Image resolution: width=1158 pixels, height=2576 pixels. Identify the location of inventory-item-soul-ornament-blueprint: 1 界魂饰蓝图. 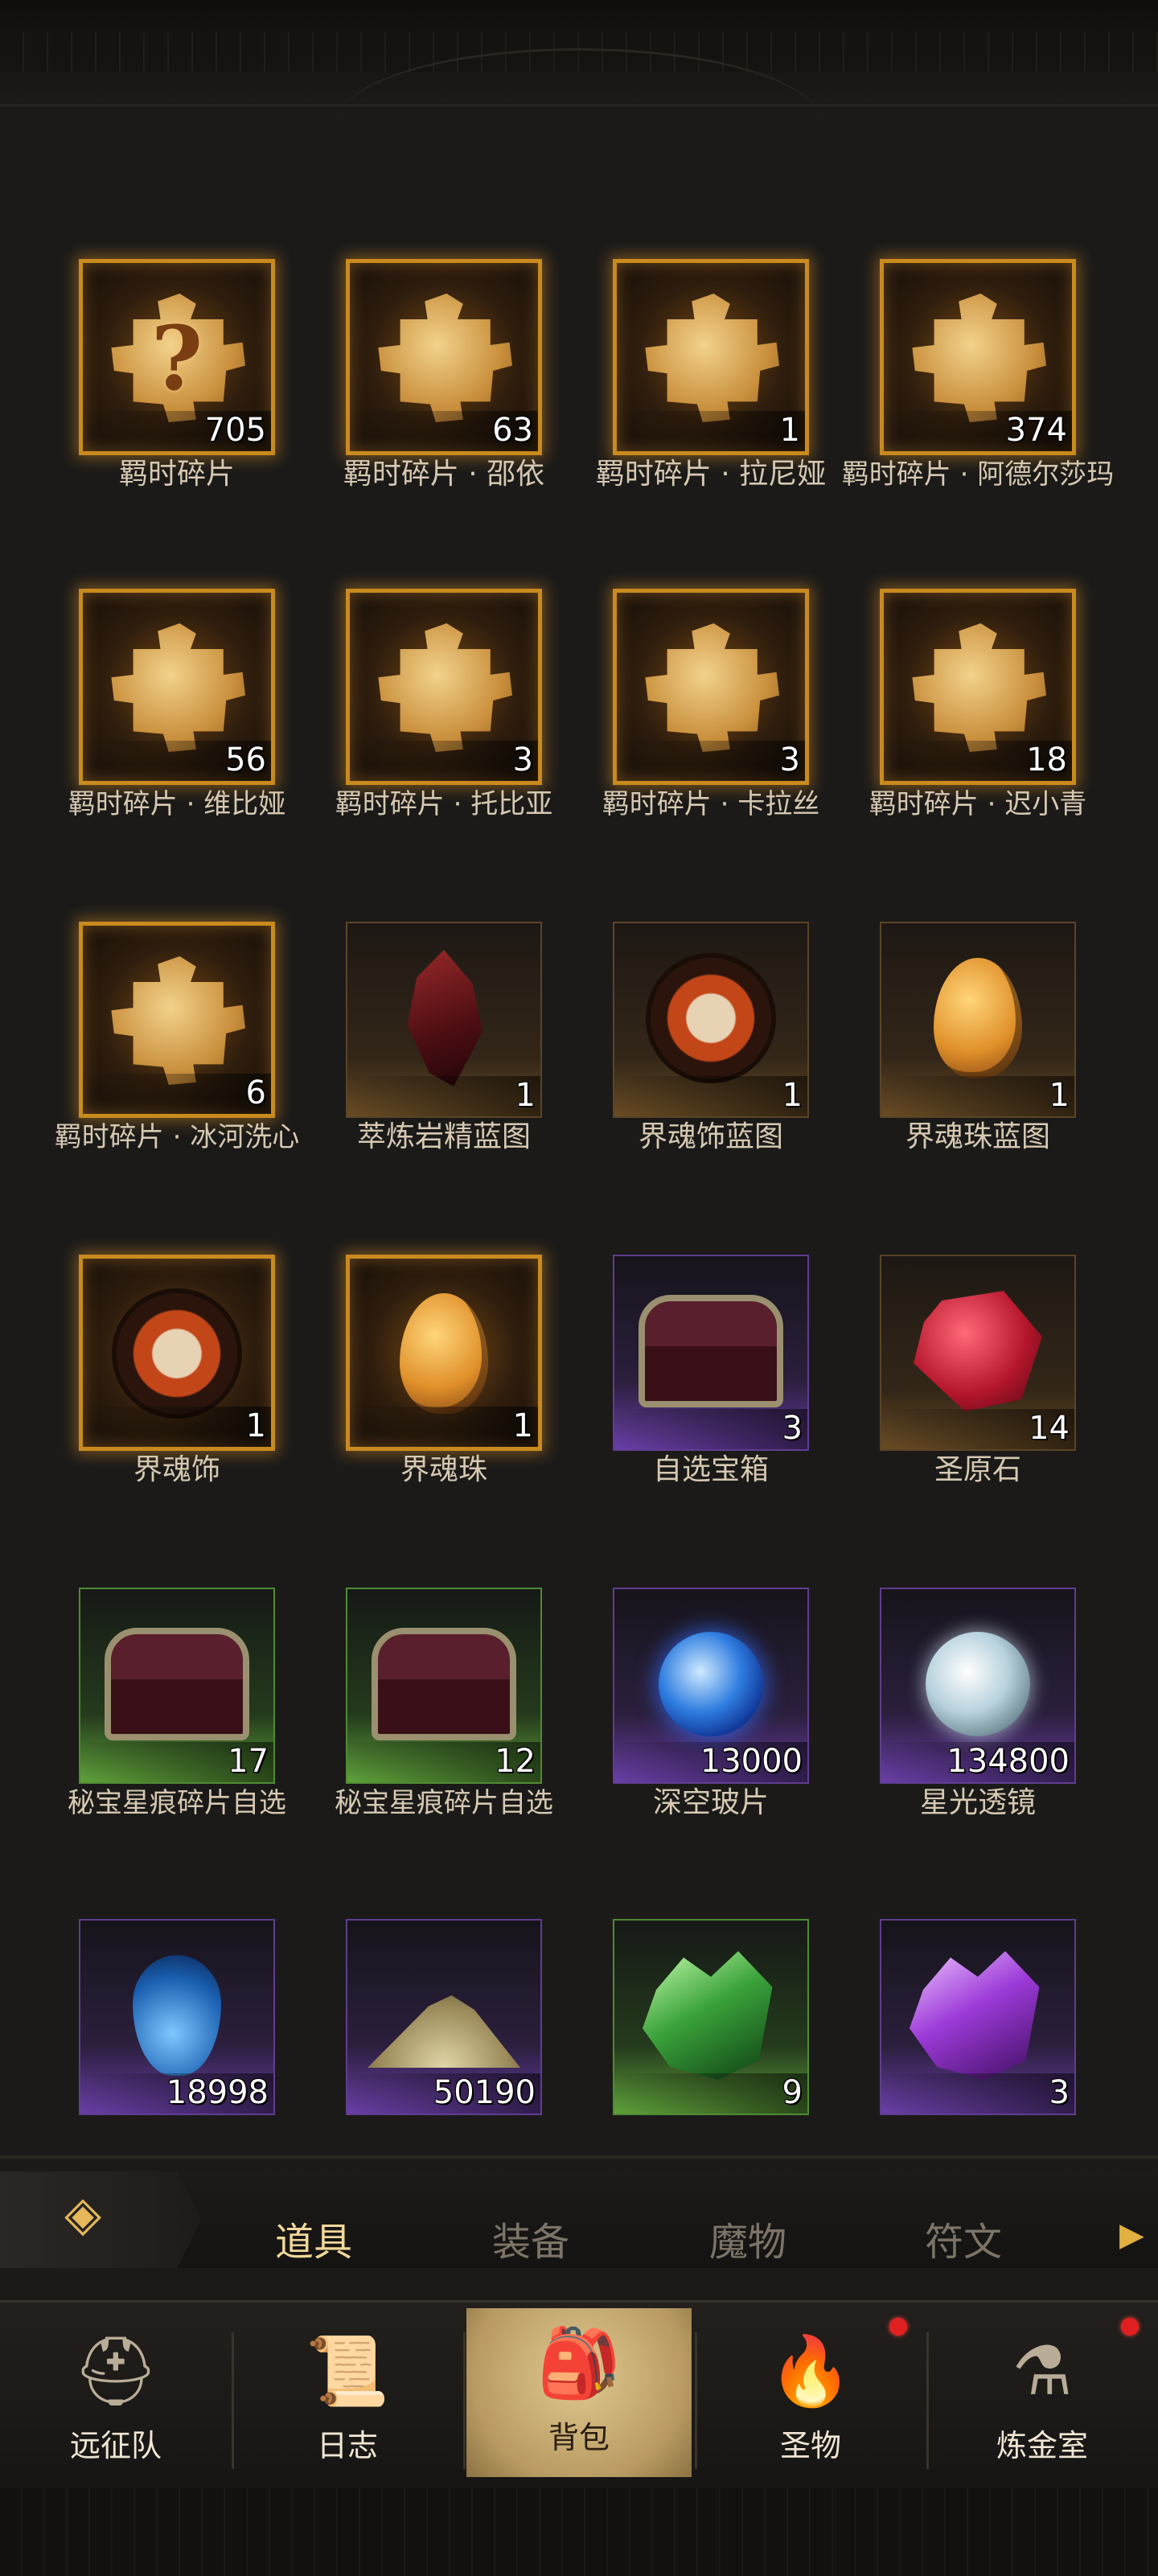
(711, 1074).